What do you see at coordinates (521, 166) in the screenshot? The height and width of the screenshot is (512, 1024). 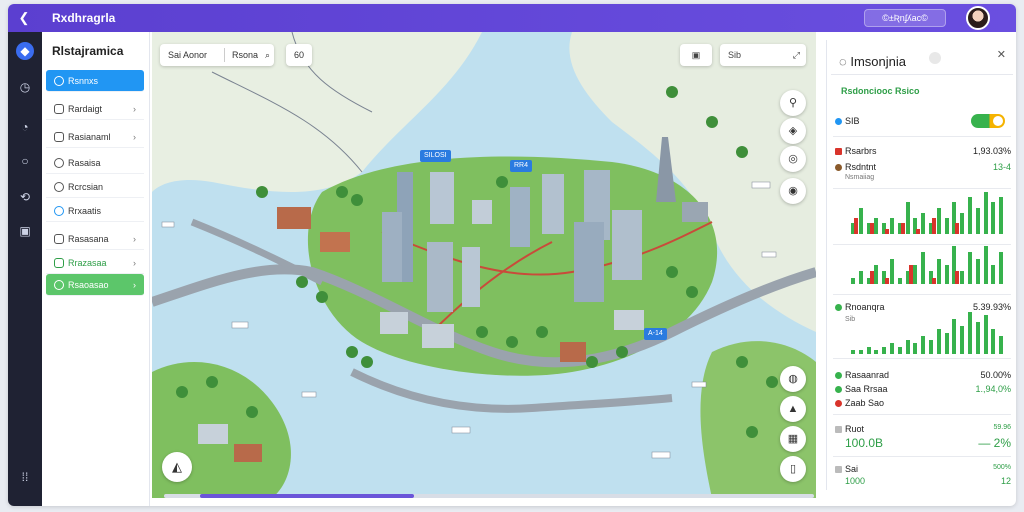 I see `map-tag-1: RR4` at bounding box center [521, 166].